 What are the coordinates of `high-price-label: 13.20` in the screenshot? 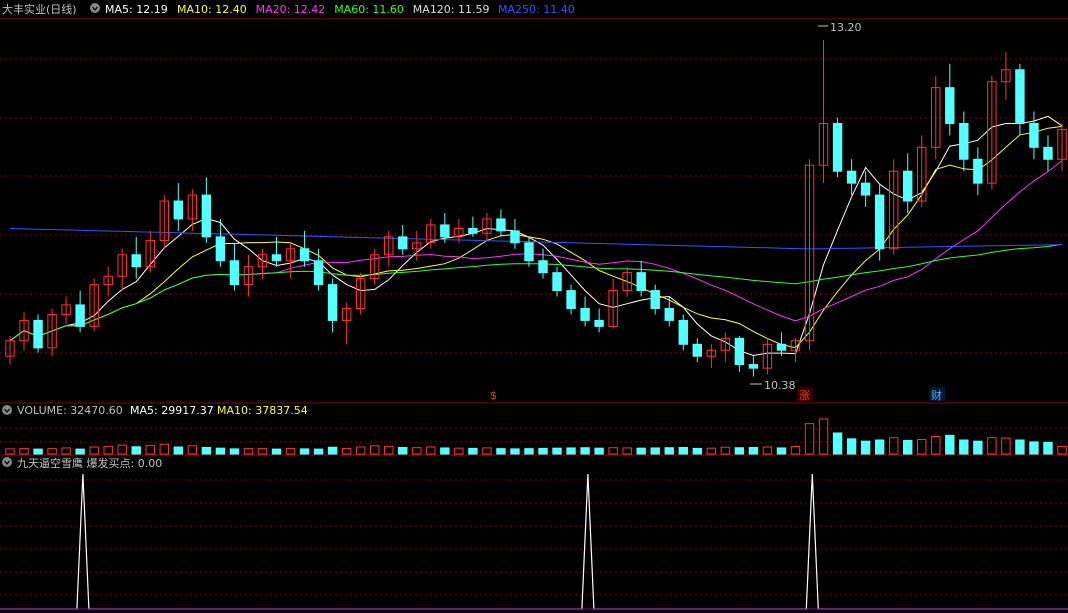 It's located at (846, 27).